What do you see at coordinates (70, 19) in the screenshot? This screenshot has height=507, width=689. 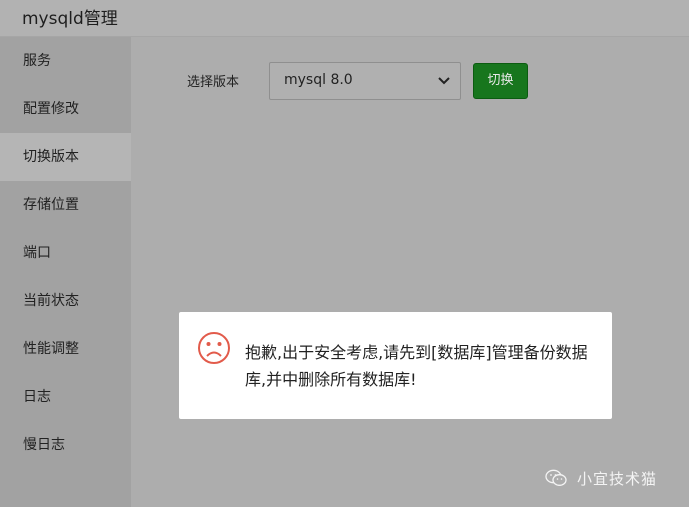 I see `window-title: mysqld管理` at bounding box center [70, 19].